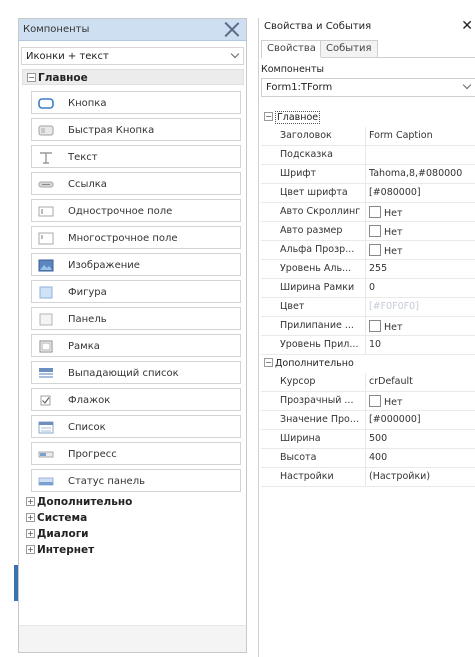  Describe the element at coordinates (136, 156) in the screenshot. I see `component-text: Текст` at that location.